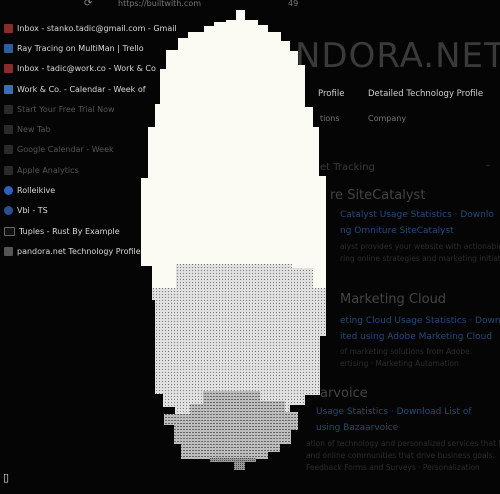 The height and width of the screenshot is (494, 500). Describe the element at coordinates (6, 477) in the screenshot. I see `text-caret-icon: ▯` at that location.